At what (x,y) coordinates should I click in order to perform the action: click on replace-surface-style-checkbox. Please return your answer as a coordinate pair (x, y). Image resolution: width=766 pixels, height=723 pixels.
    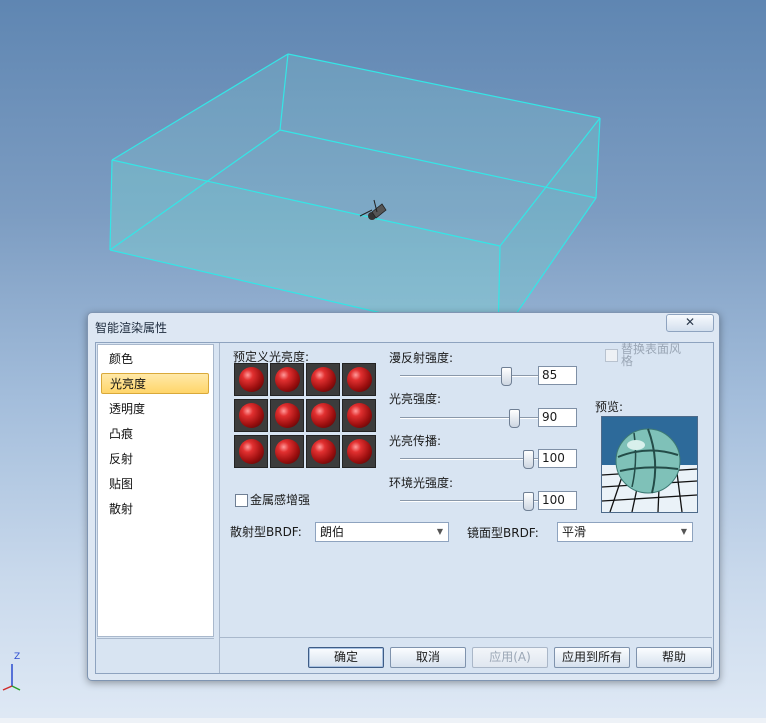
    Looking at the image, I should click on (611, 355).